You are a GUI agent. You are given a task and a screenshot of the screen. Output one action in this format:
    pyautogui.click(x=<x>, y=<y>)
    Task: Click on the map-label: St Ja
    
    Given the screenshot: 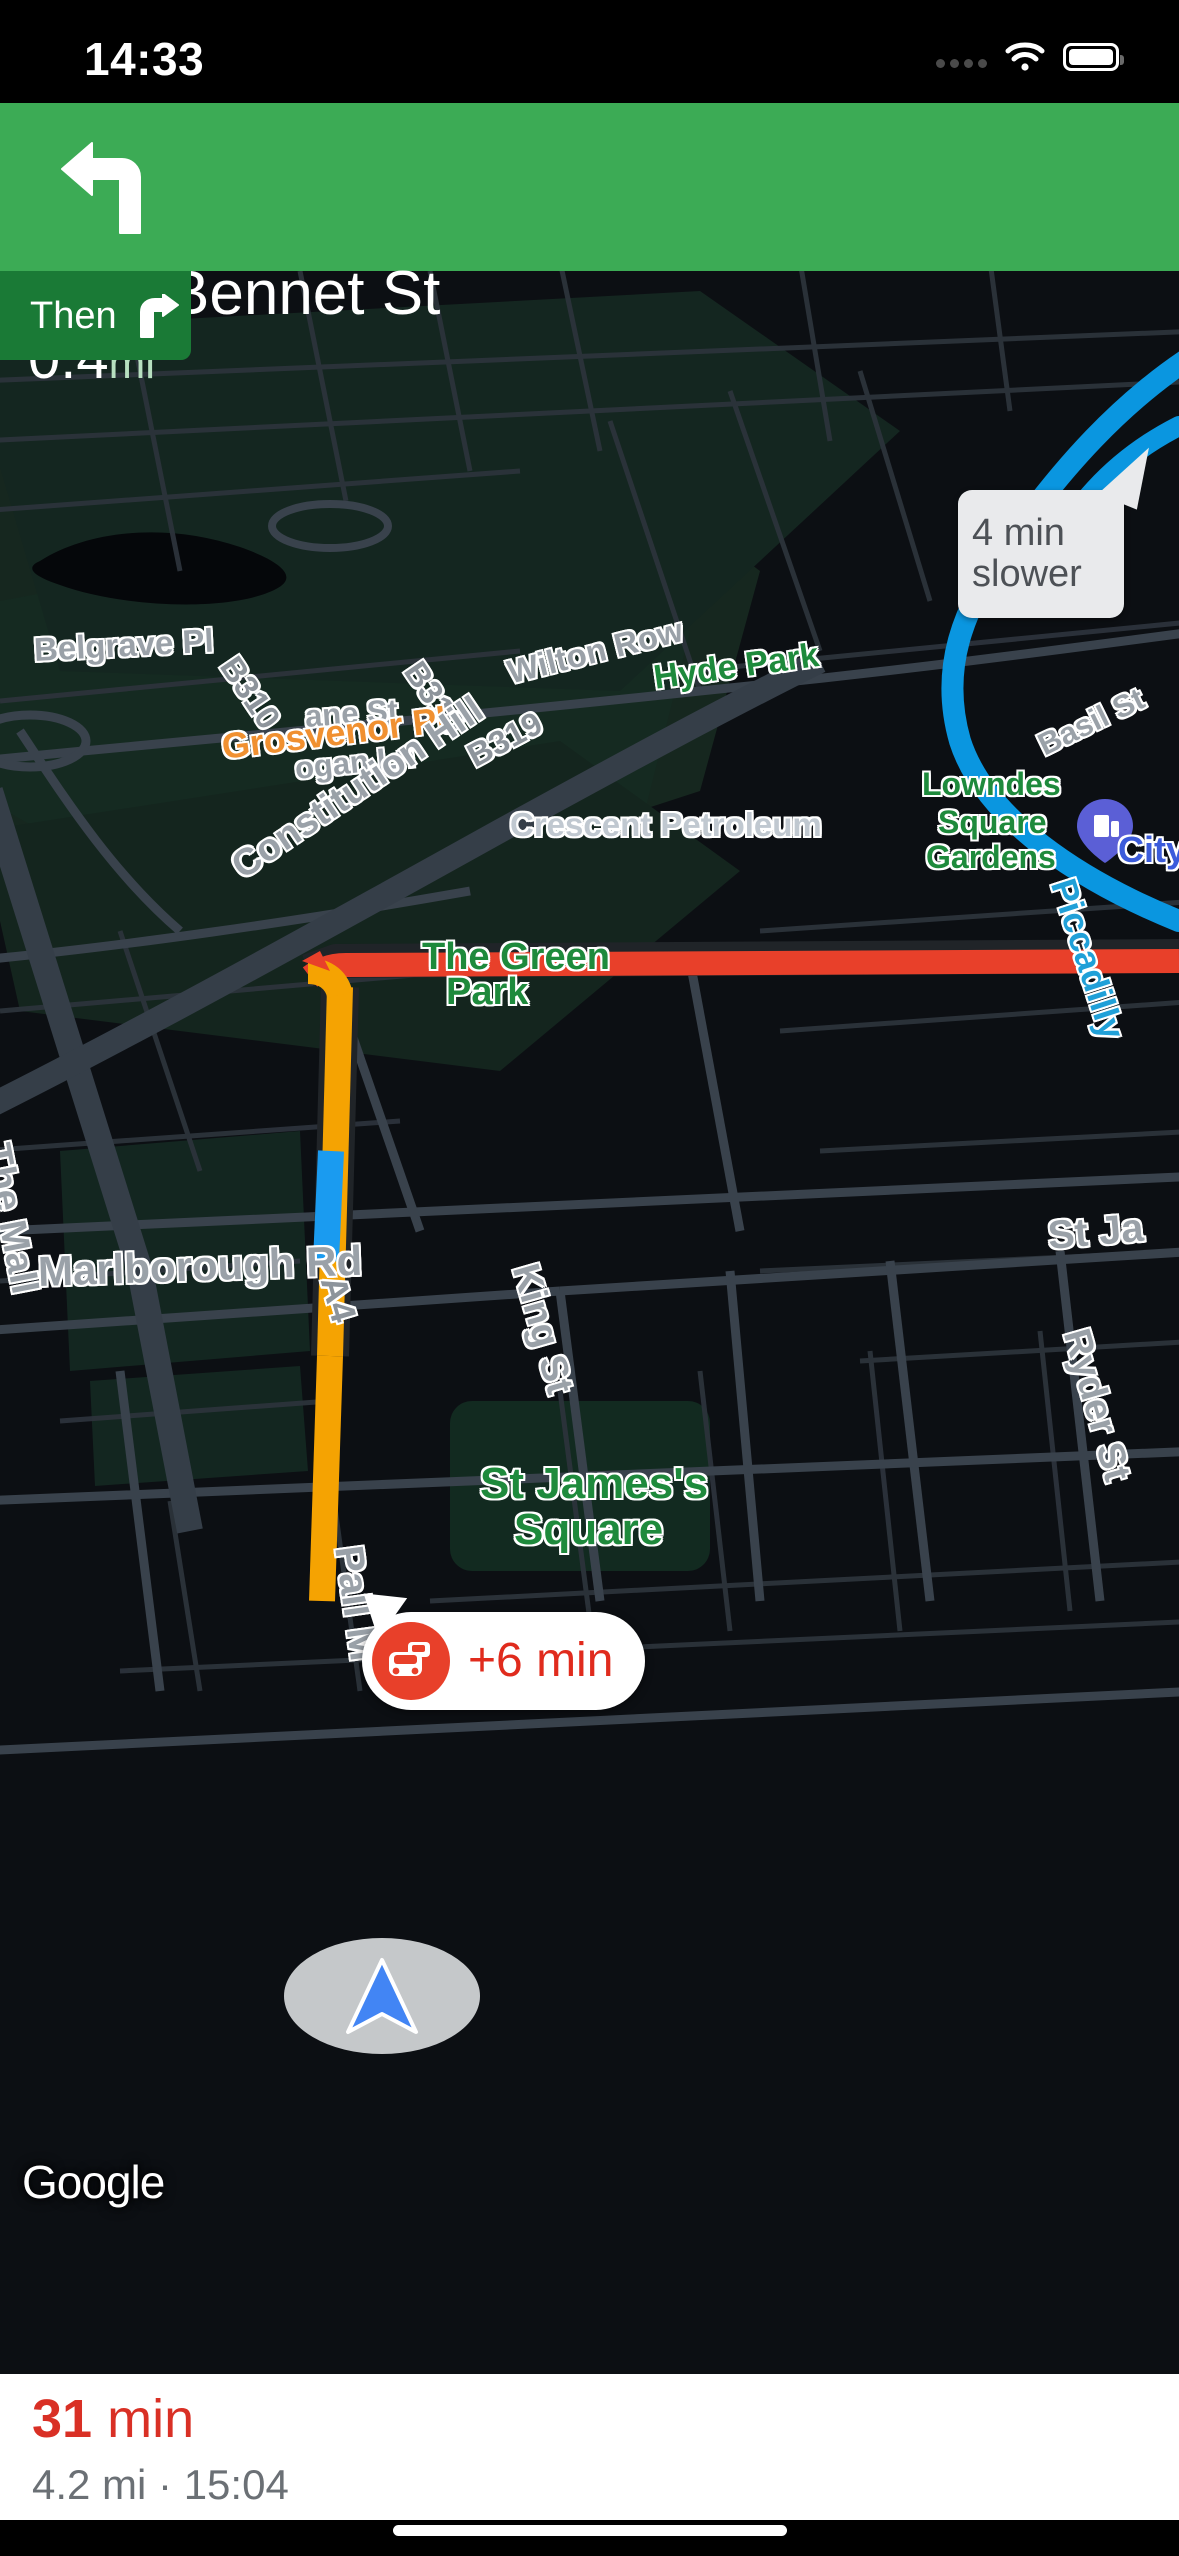 What is the action you would take?
    pyautogui.click(x=1096, y=1231)
    